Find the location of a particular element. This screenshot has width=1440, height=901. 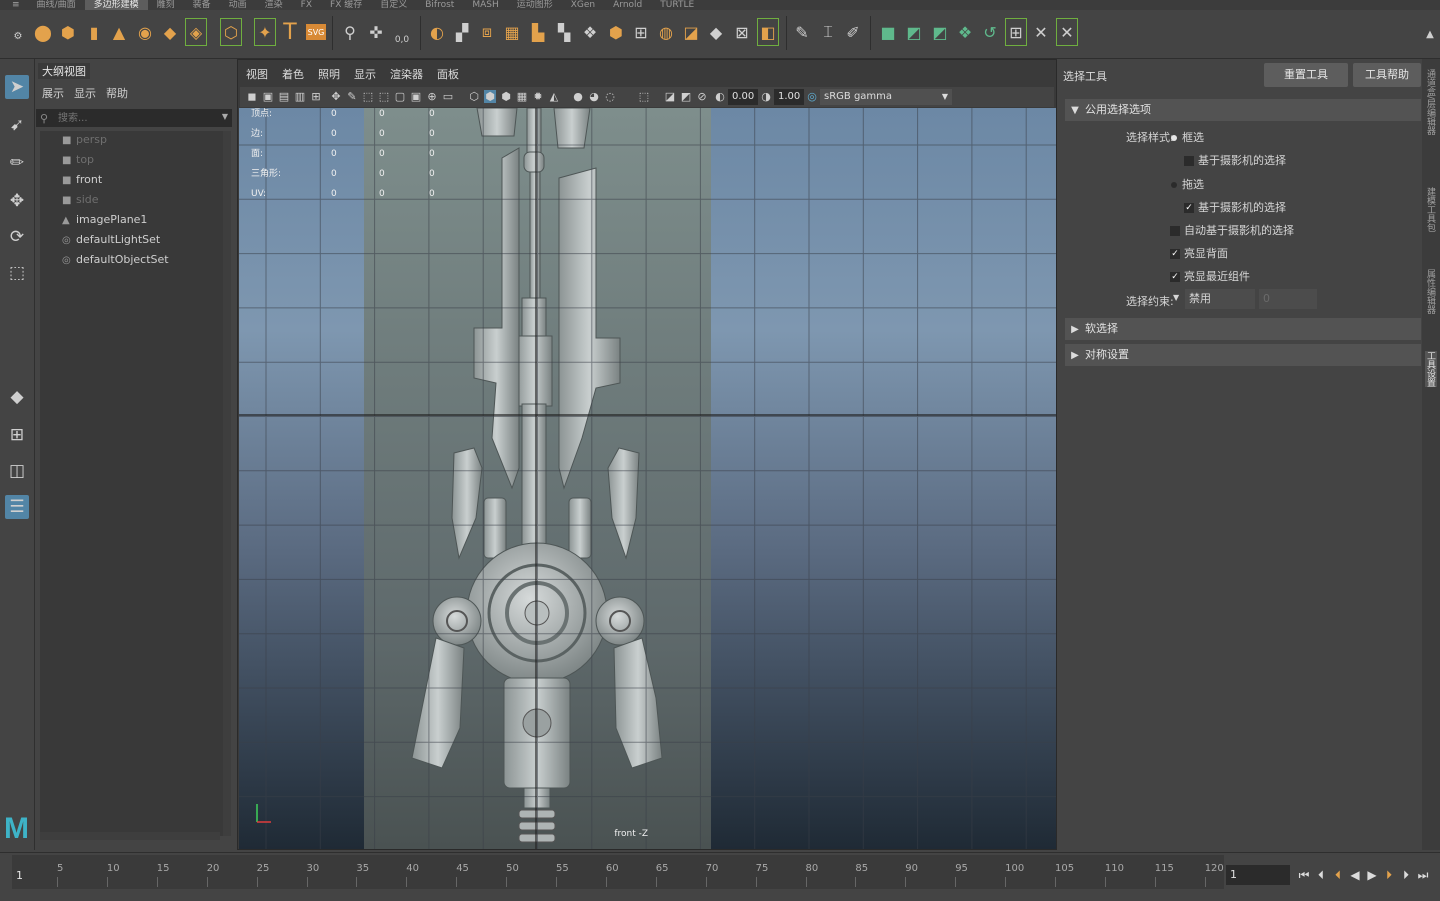

anti-alias-icon: ◌ is located at coordinates (610, 96).